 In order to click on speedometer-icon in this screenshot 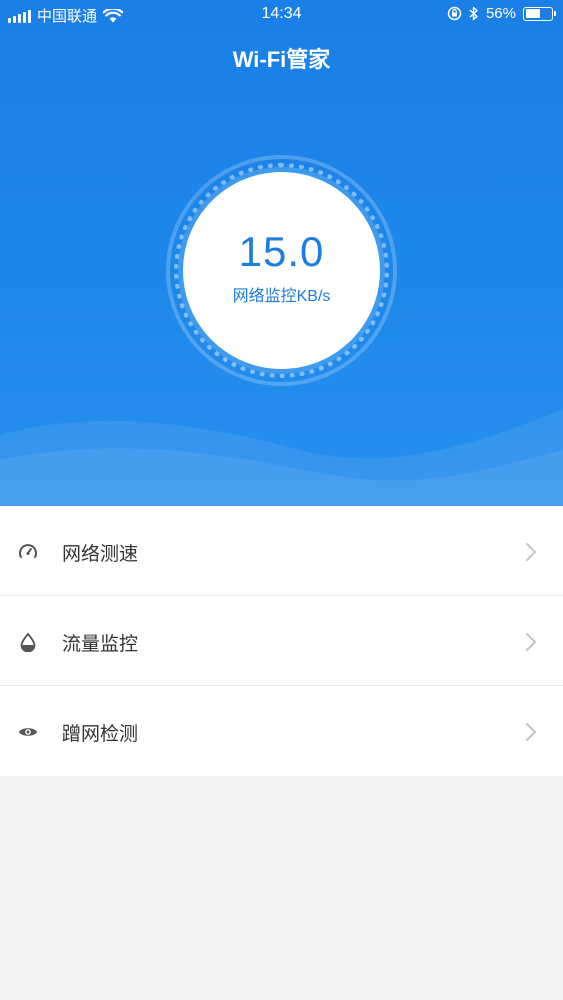, I will do `click(28, 551)`.